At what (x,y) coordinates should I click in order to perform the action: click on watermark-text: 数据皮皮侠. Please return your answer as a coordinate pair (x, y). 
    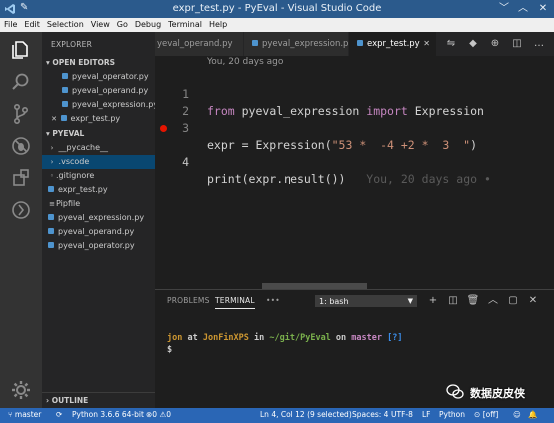
    Looking at the image, I should click on (497, 393).